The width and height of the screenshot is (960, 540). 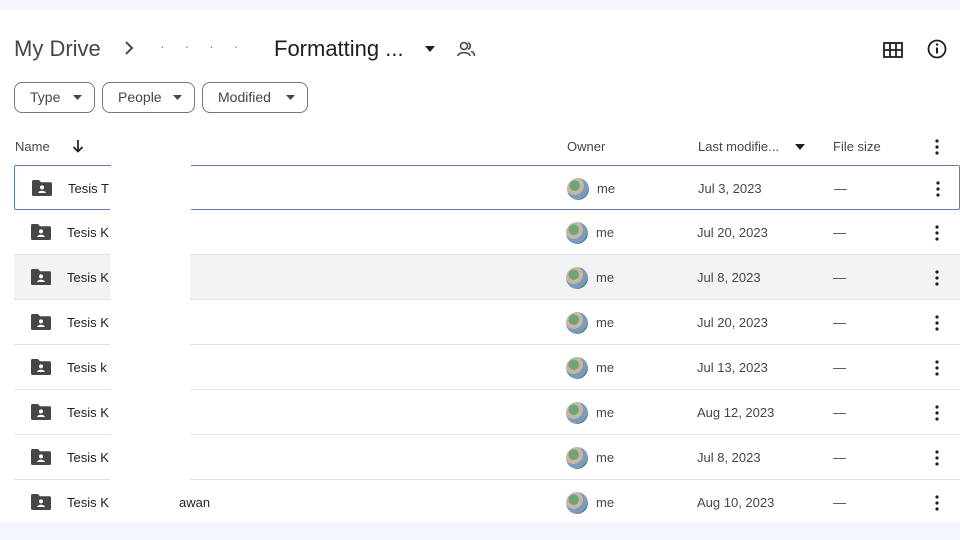 What do you see at coordinates (732, 367) in the screenshot?
I see `last-modified: Jul 13, 2023` at bounding box center [732, 367].